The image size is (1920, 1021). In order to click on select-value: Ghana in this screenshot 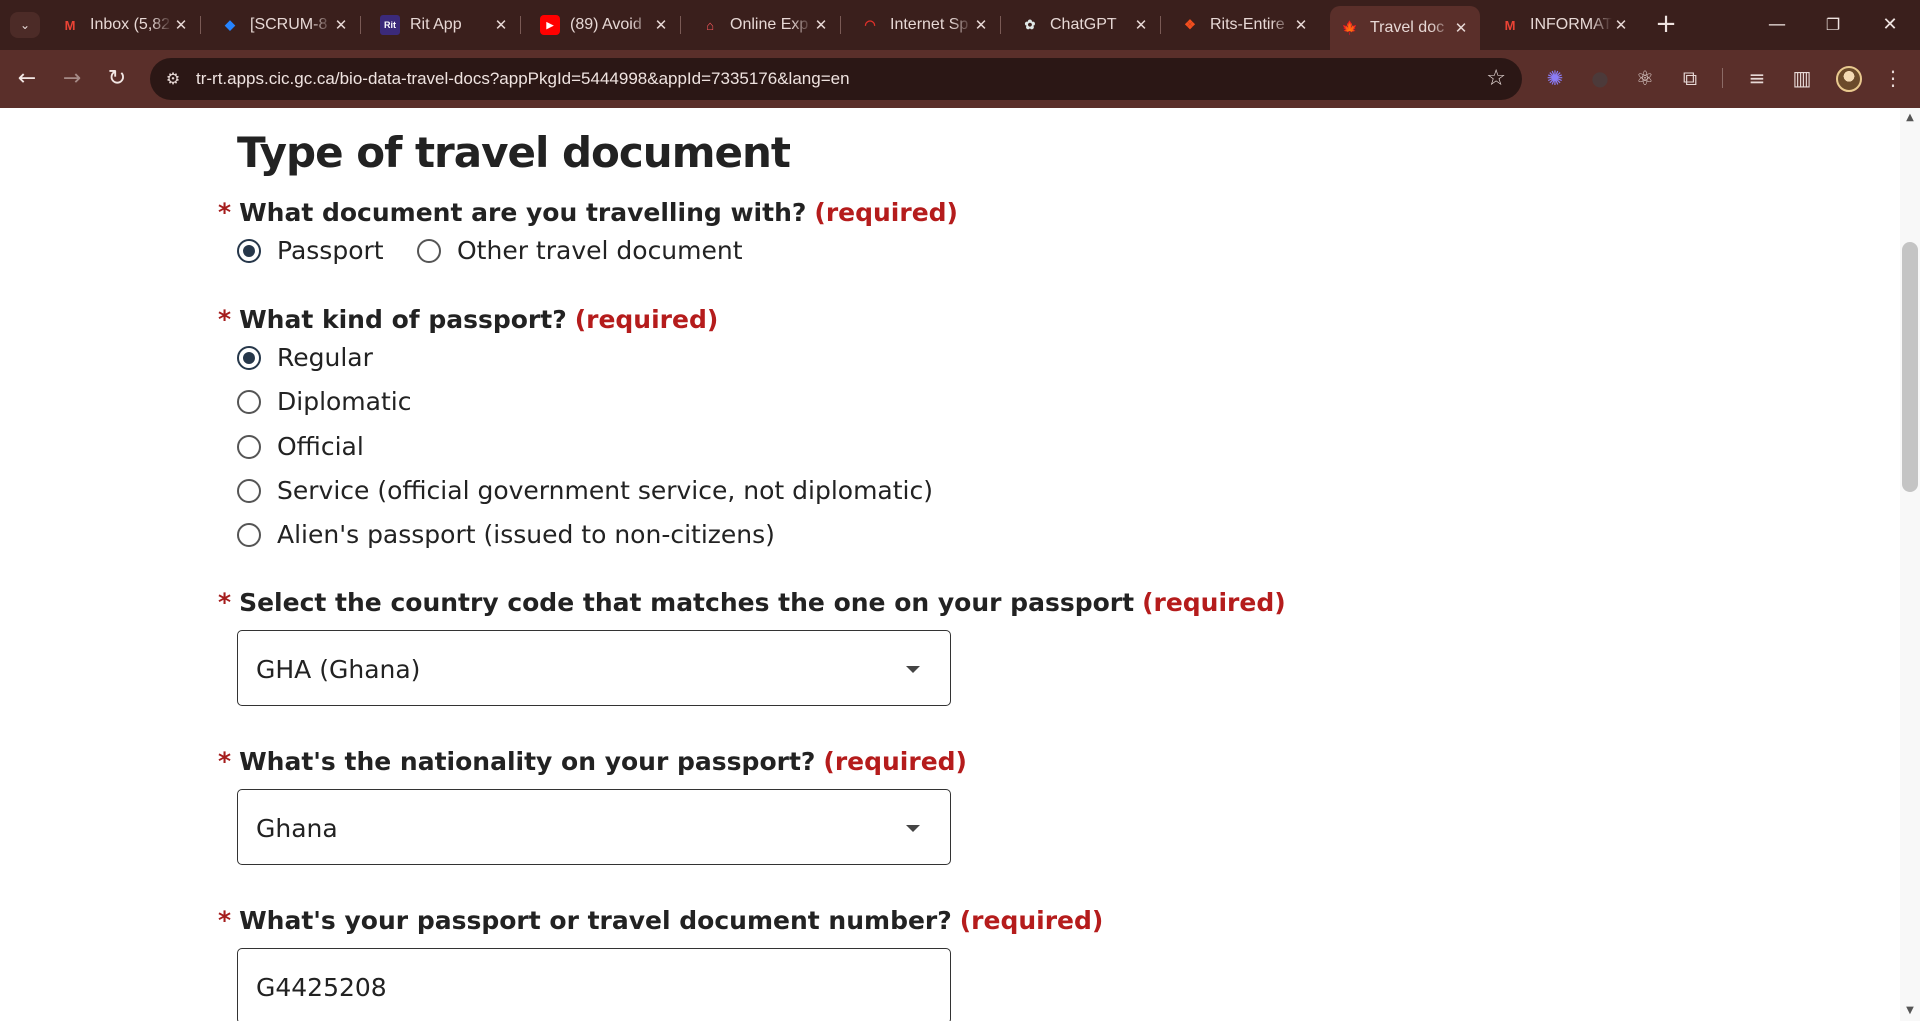, I will do `click(297, 828)`.